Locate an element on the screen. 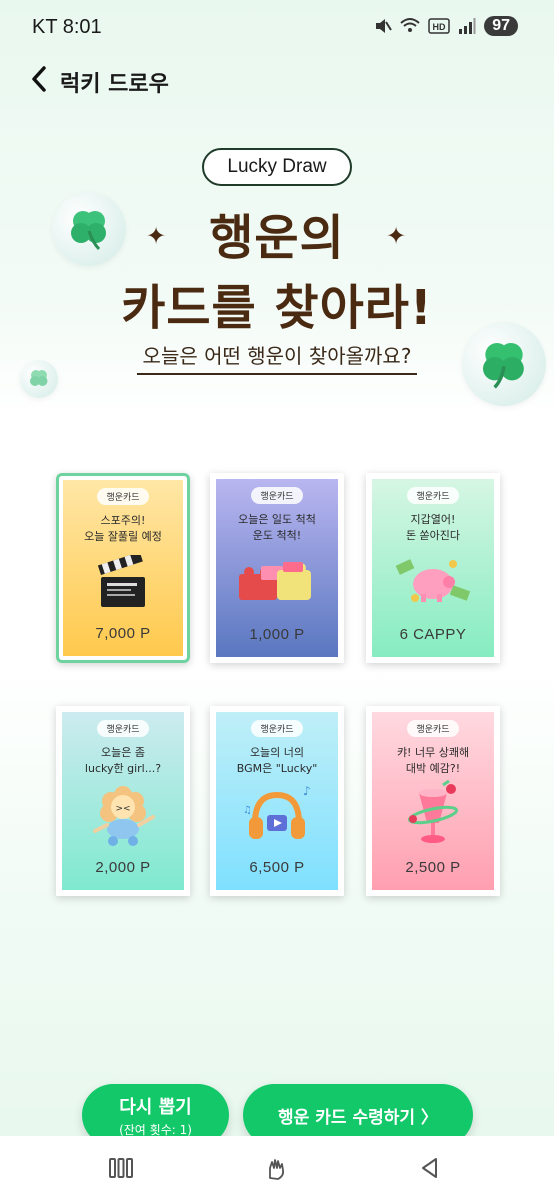  card-face: 행운카드 오늘의 너의 BGM은 "Lucky" ♪ ♫ 6,500 P is located at coordinates (277, 801).